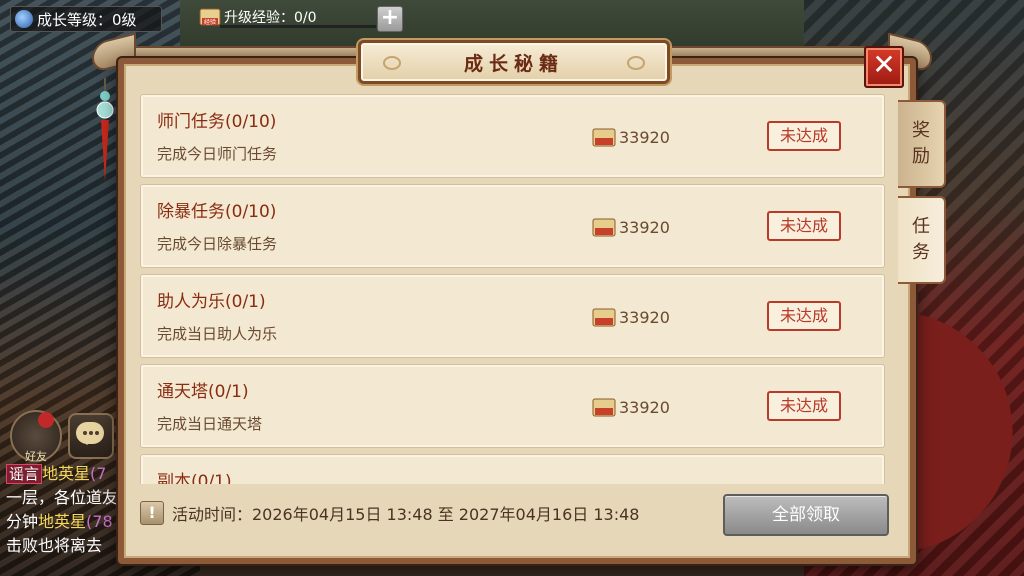  What do you see at coordinates (512, 469) in the screenshot?
I see `task-row: 副本(0/1)` at bounding box center [512, 469].